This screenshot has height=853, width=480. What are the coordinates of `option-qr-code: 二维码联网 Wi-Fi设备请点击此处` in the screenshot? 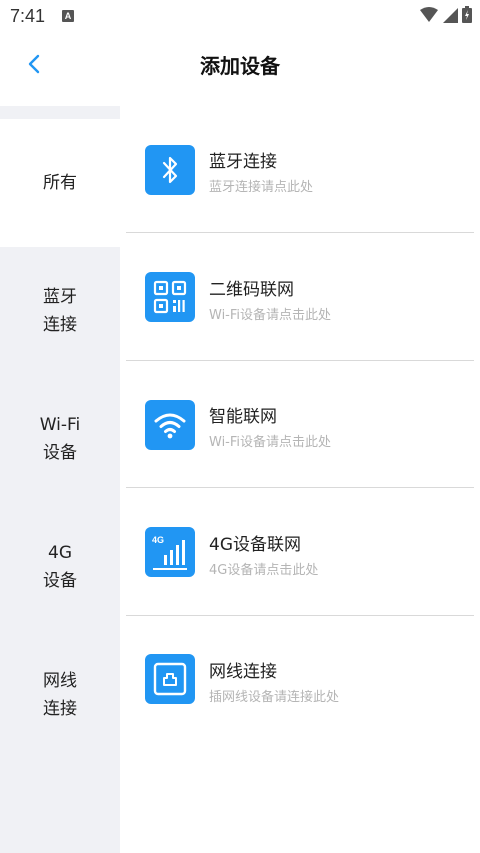 It's located at (300, 297).